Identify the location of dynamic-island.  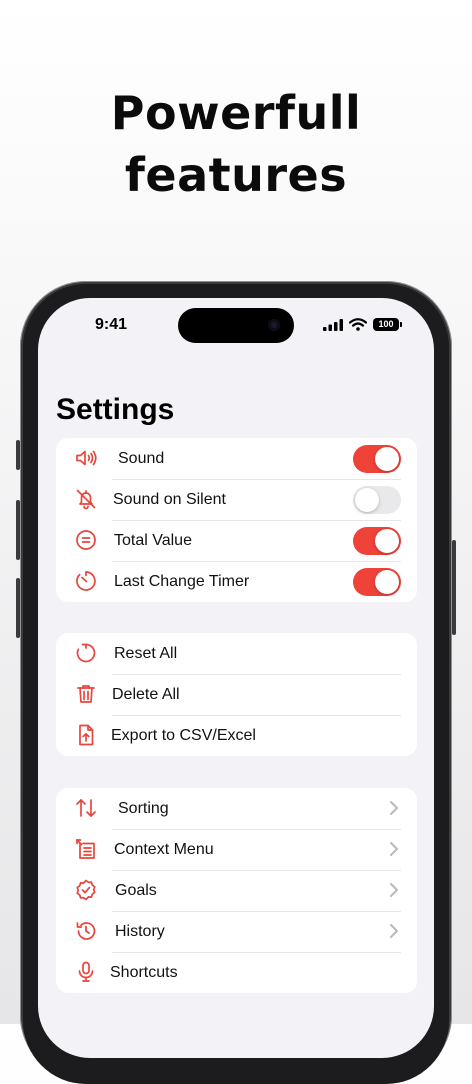
(236, 325).